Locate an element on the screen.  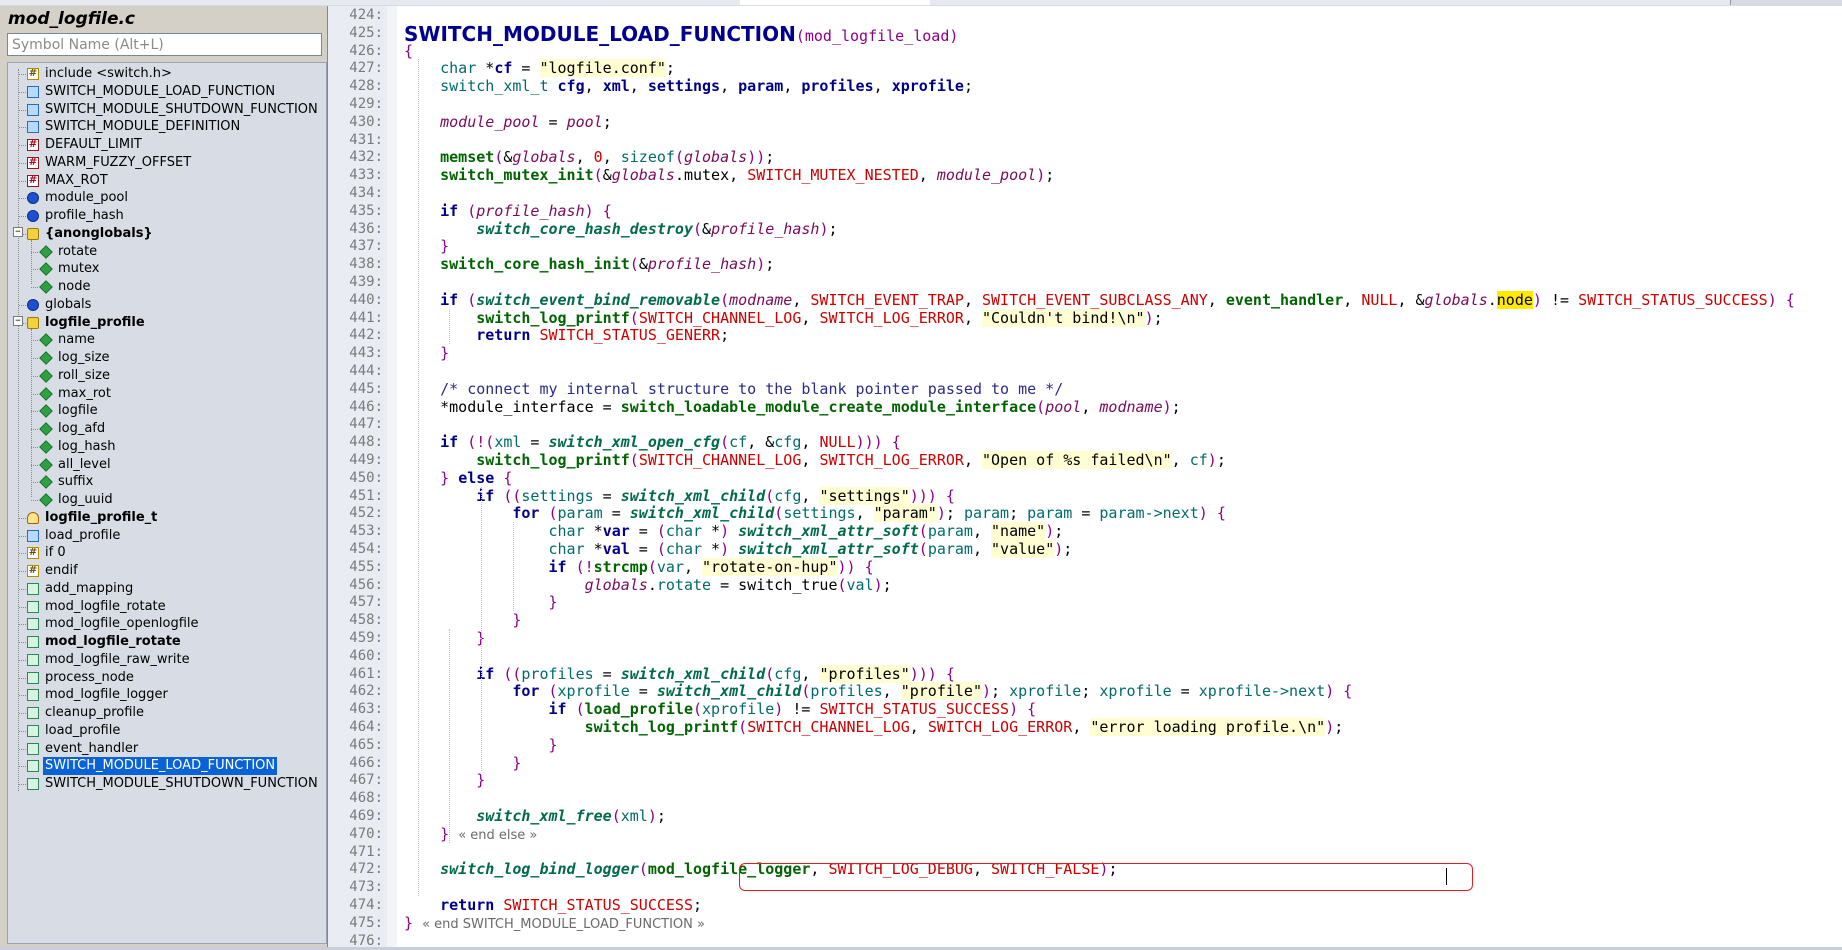
symbol-tree-item: # MAX_ROT is located at coordinates (167, 181).